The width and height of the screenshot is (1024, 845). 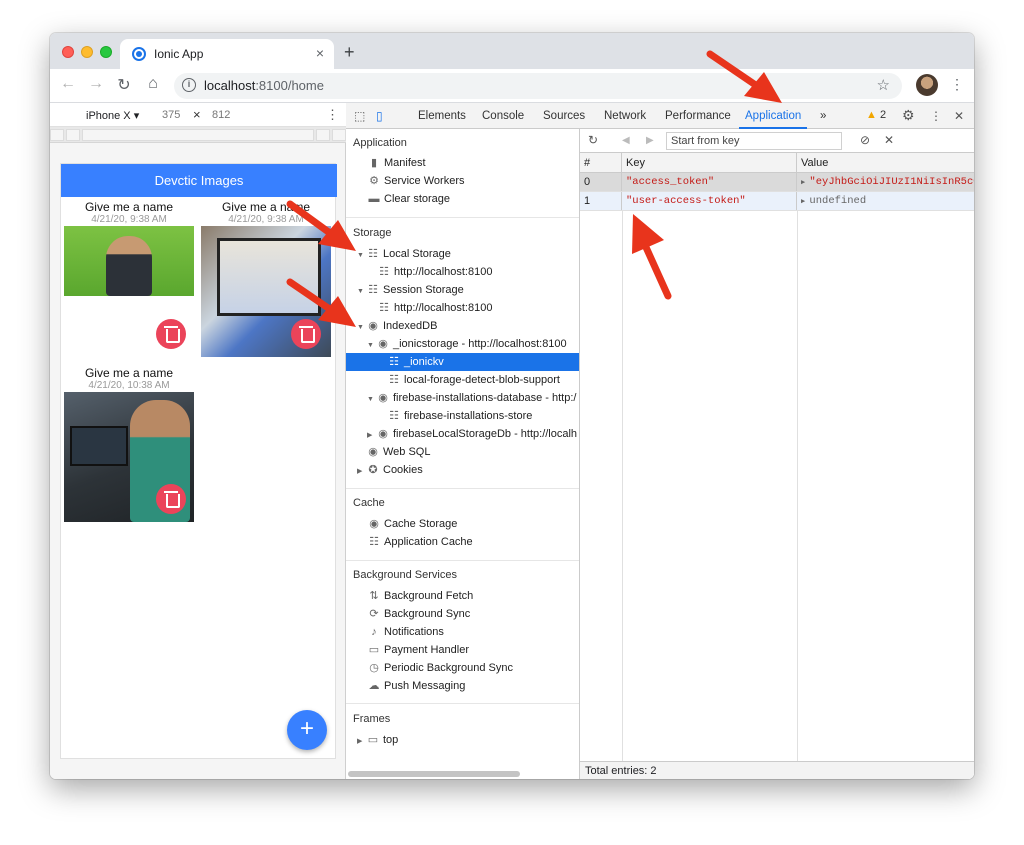 What do you see at coordinates (227, 54) in the screenshot?
I see `browser-tab: Ionic App ×` at bounding box center [227, 54].